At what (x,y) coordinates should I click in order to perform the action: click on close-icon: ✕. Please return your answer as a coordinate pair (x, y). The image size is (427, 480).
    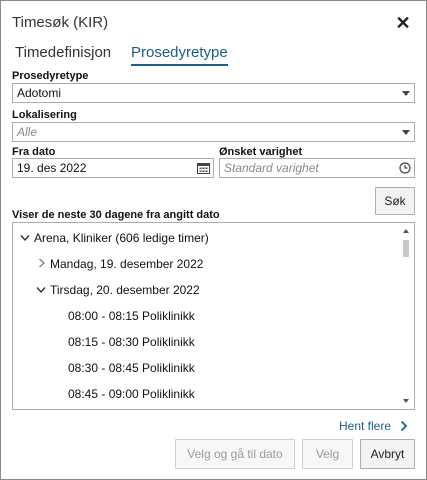
    Looking at the image, I should click on (403, 23).